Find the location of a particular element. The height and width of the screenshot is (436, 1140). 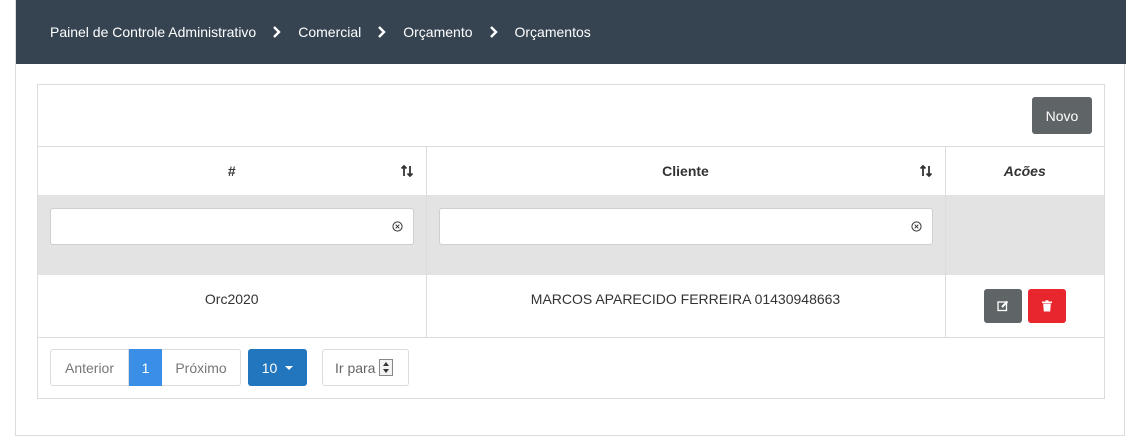

edit-button is located at coordinates (1002, 306).